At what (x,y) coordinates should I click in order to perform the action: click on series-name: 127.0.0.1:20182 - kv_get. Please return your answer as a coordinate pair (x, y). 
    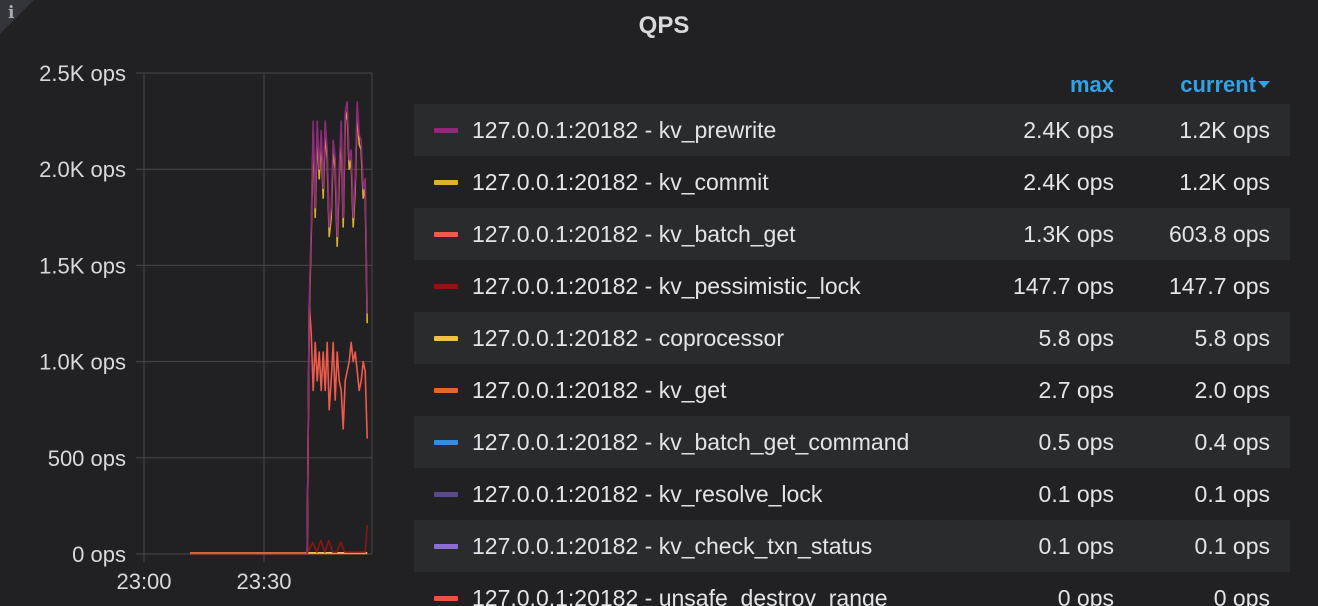
    Looking at the image, I should click on (599, 390).